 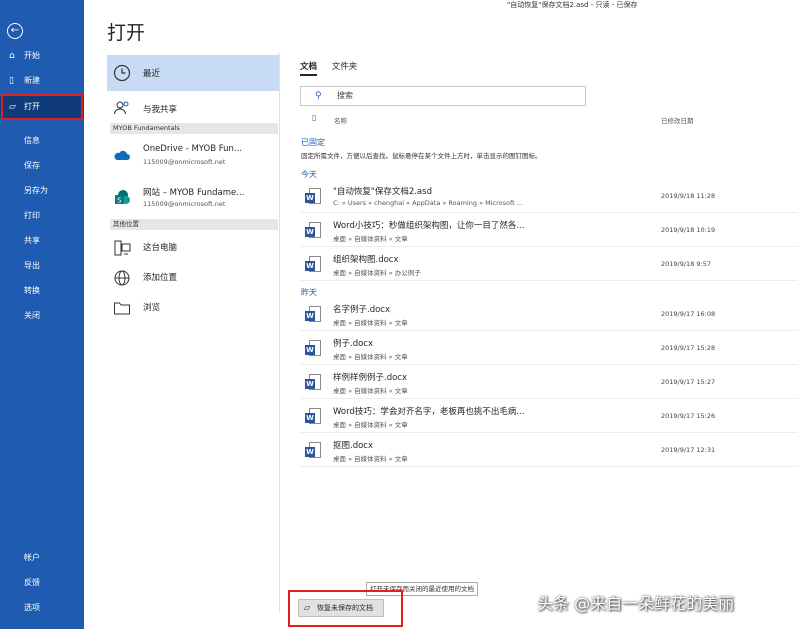 What do you see at coordinates (377, 273) in the screenshot?
I see `file-path: 桌面 » 自媒体资料 » 办公例子` at bounding box center [377, 273].